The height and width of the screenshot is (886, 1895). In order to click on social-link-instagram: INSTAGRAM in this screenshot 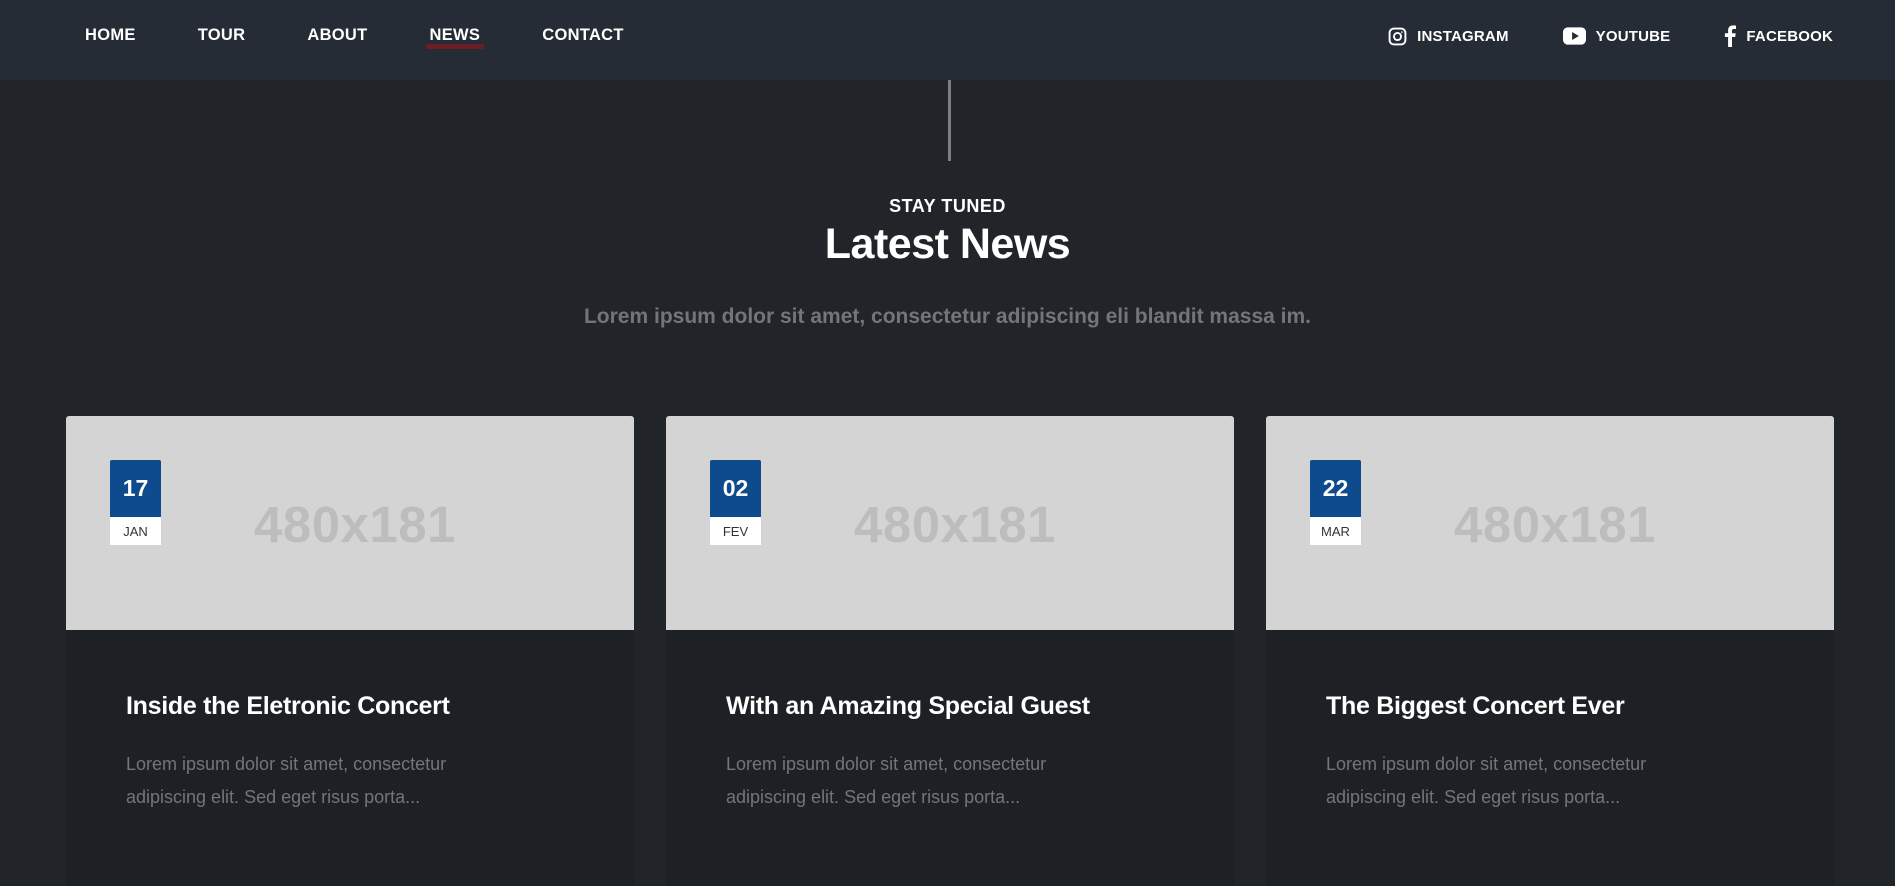, I will do `click(1448, 36)`.